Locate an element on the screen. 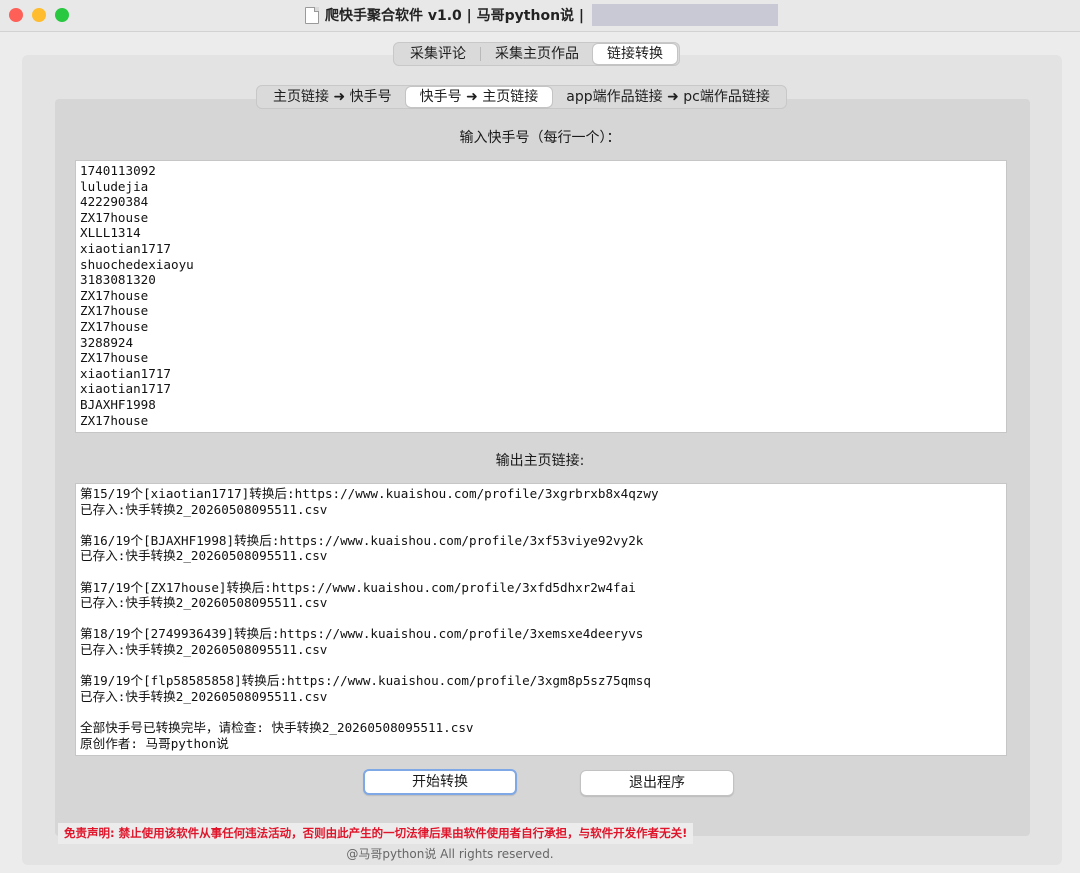  redacted-area is located at coordinates (685, 15).